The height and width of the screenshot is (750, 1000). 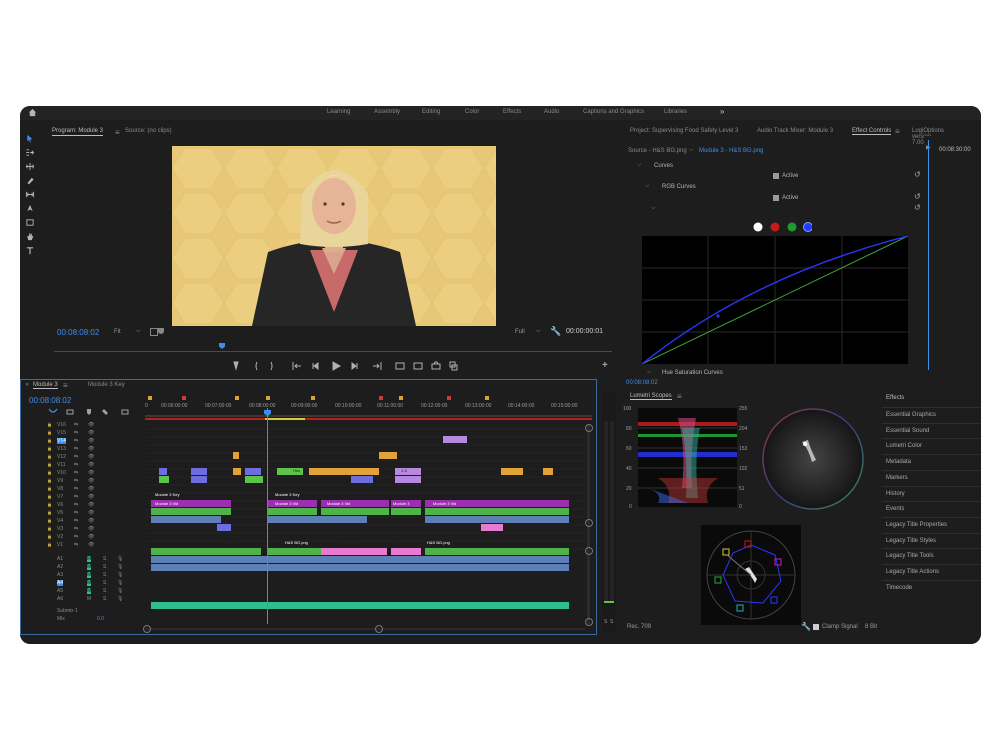 I want to click on resolution-chevron-icon: ⌵, so click(x=538, y=331).